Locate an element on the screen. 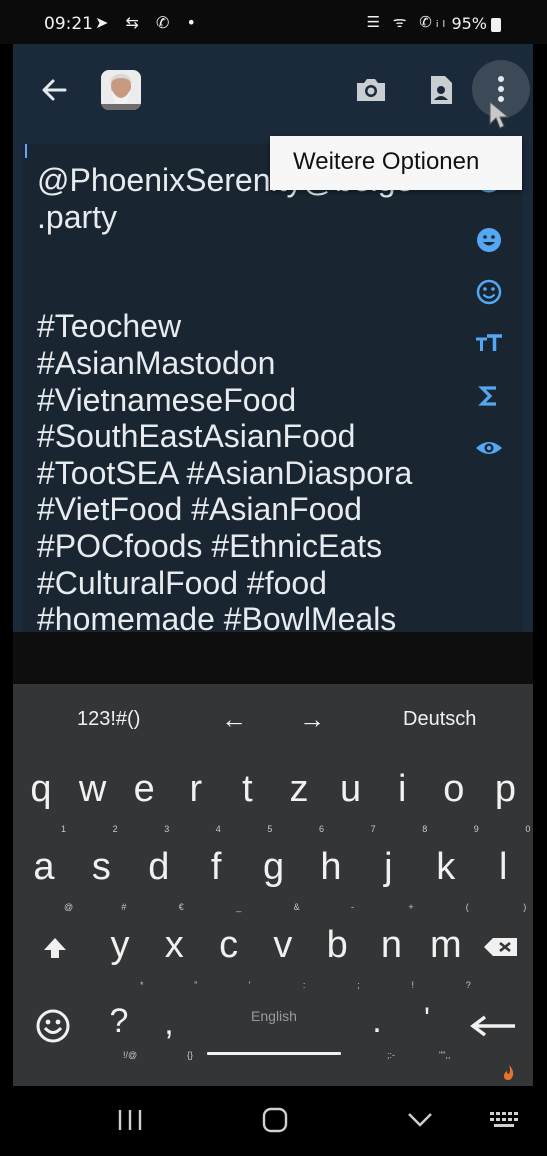  key-y: y * is located at coordinates (120, 964).